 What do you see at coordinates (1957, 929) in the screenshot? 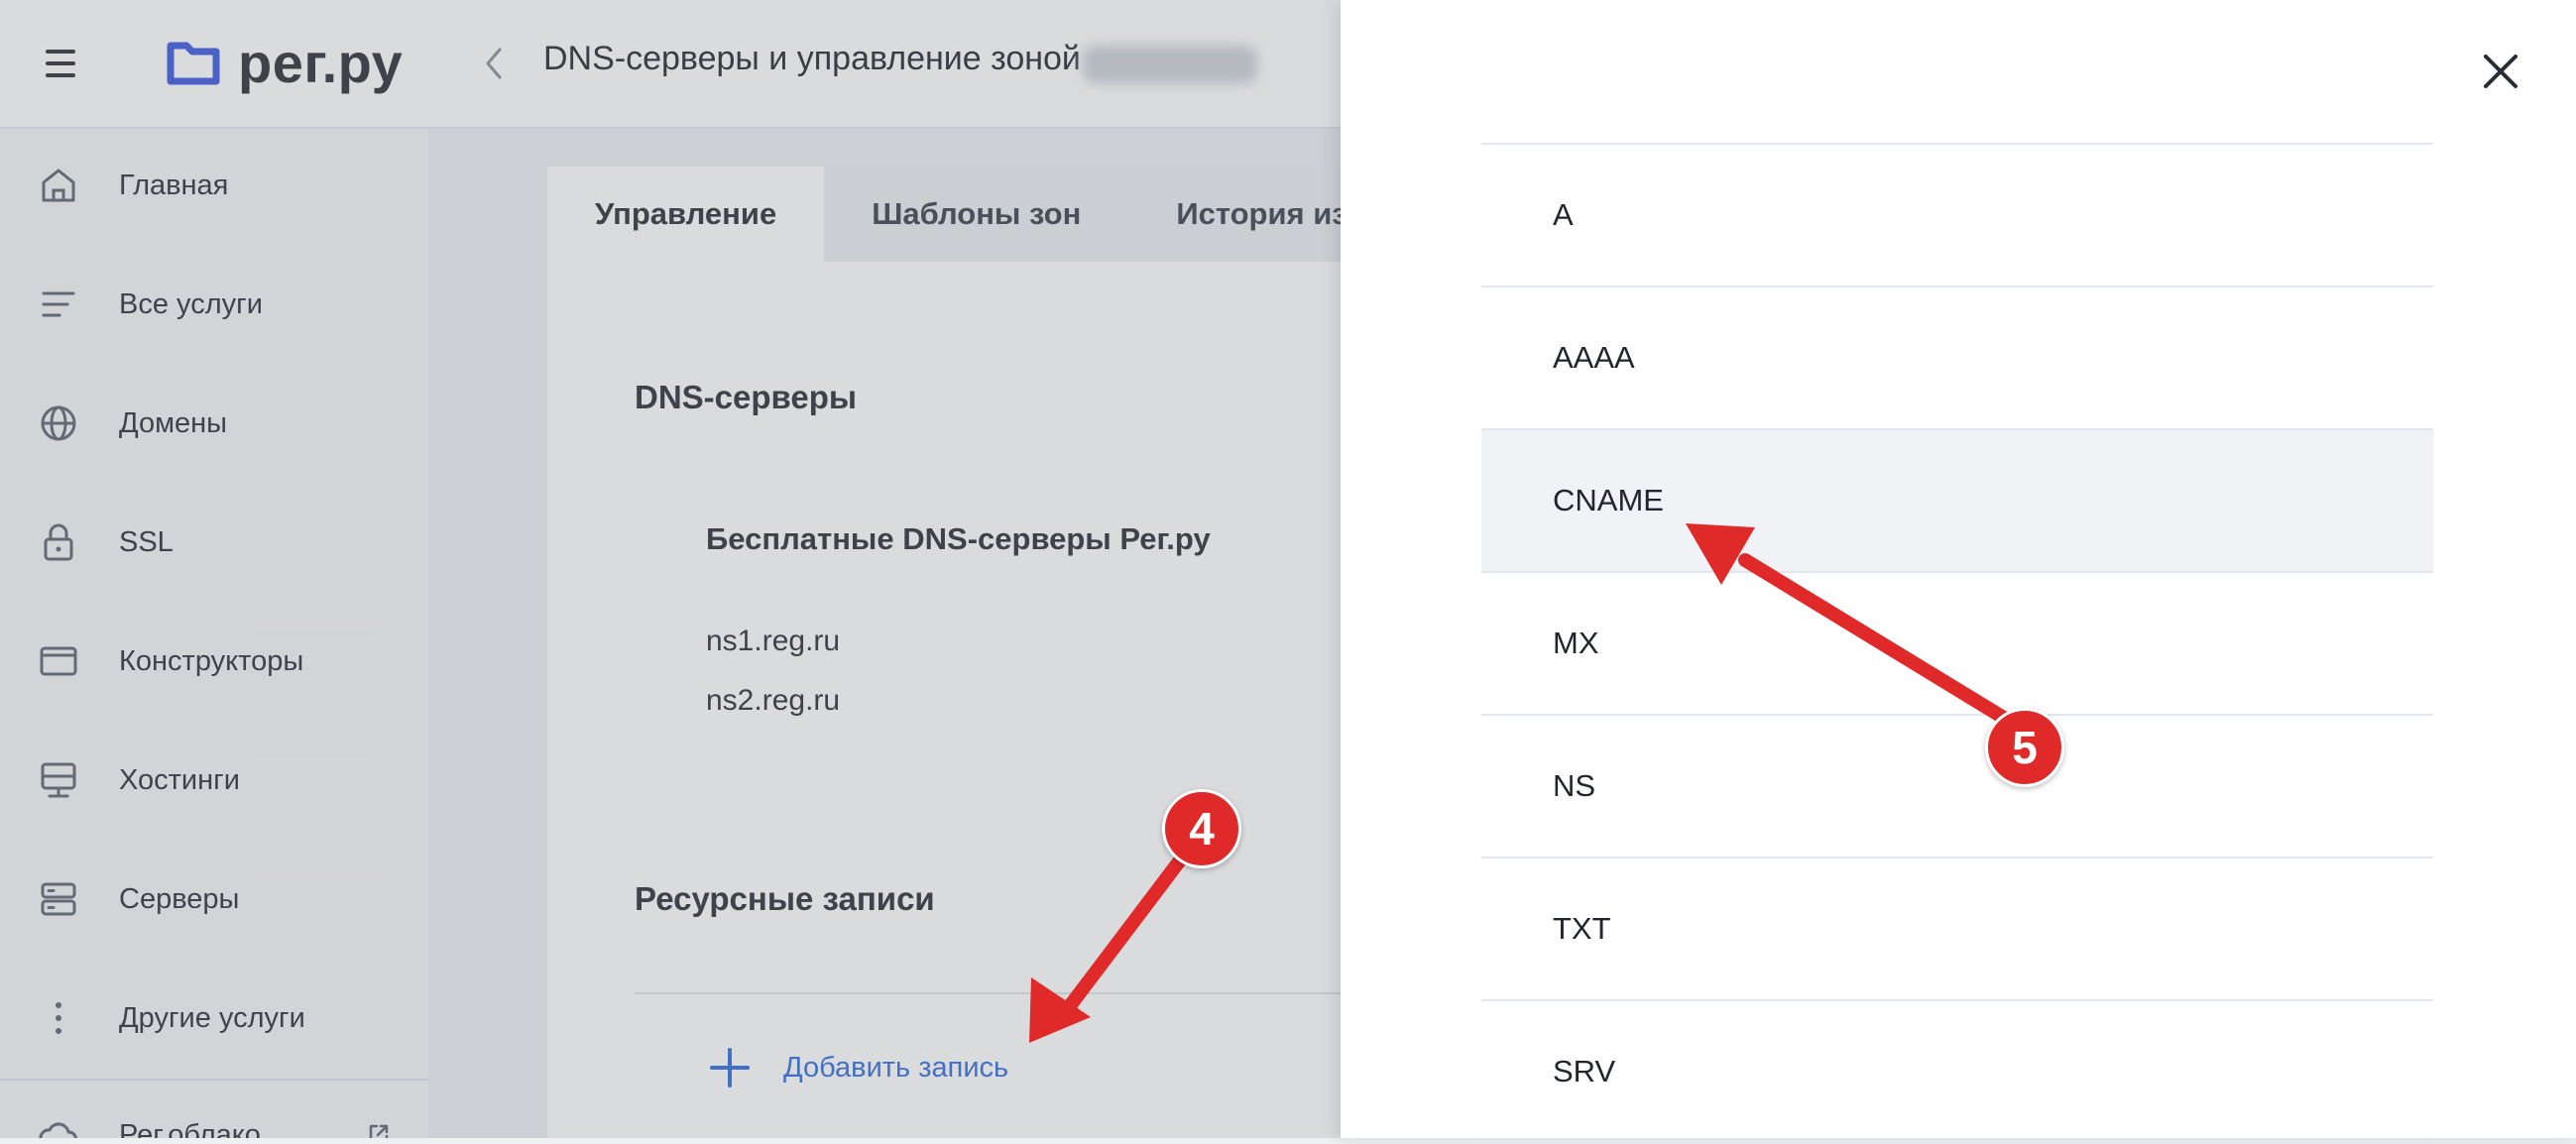
I see `record-type-txt: TXT` at bounding box center [1957, 929].